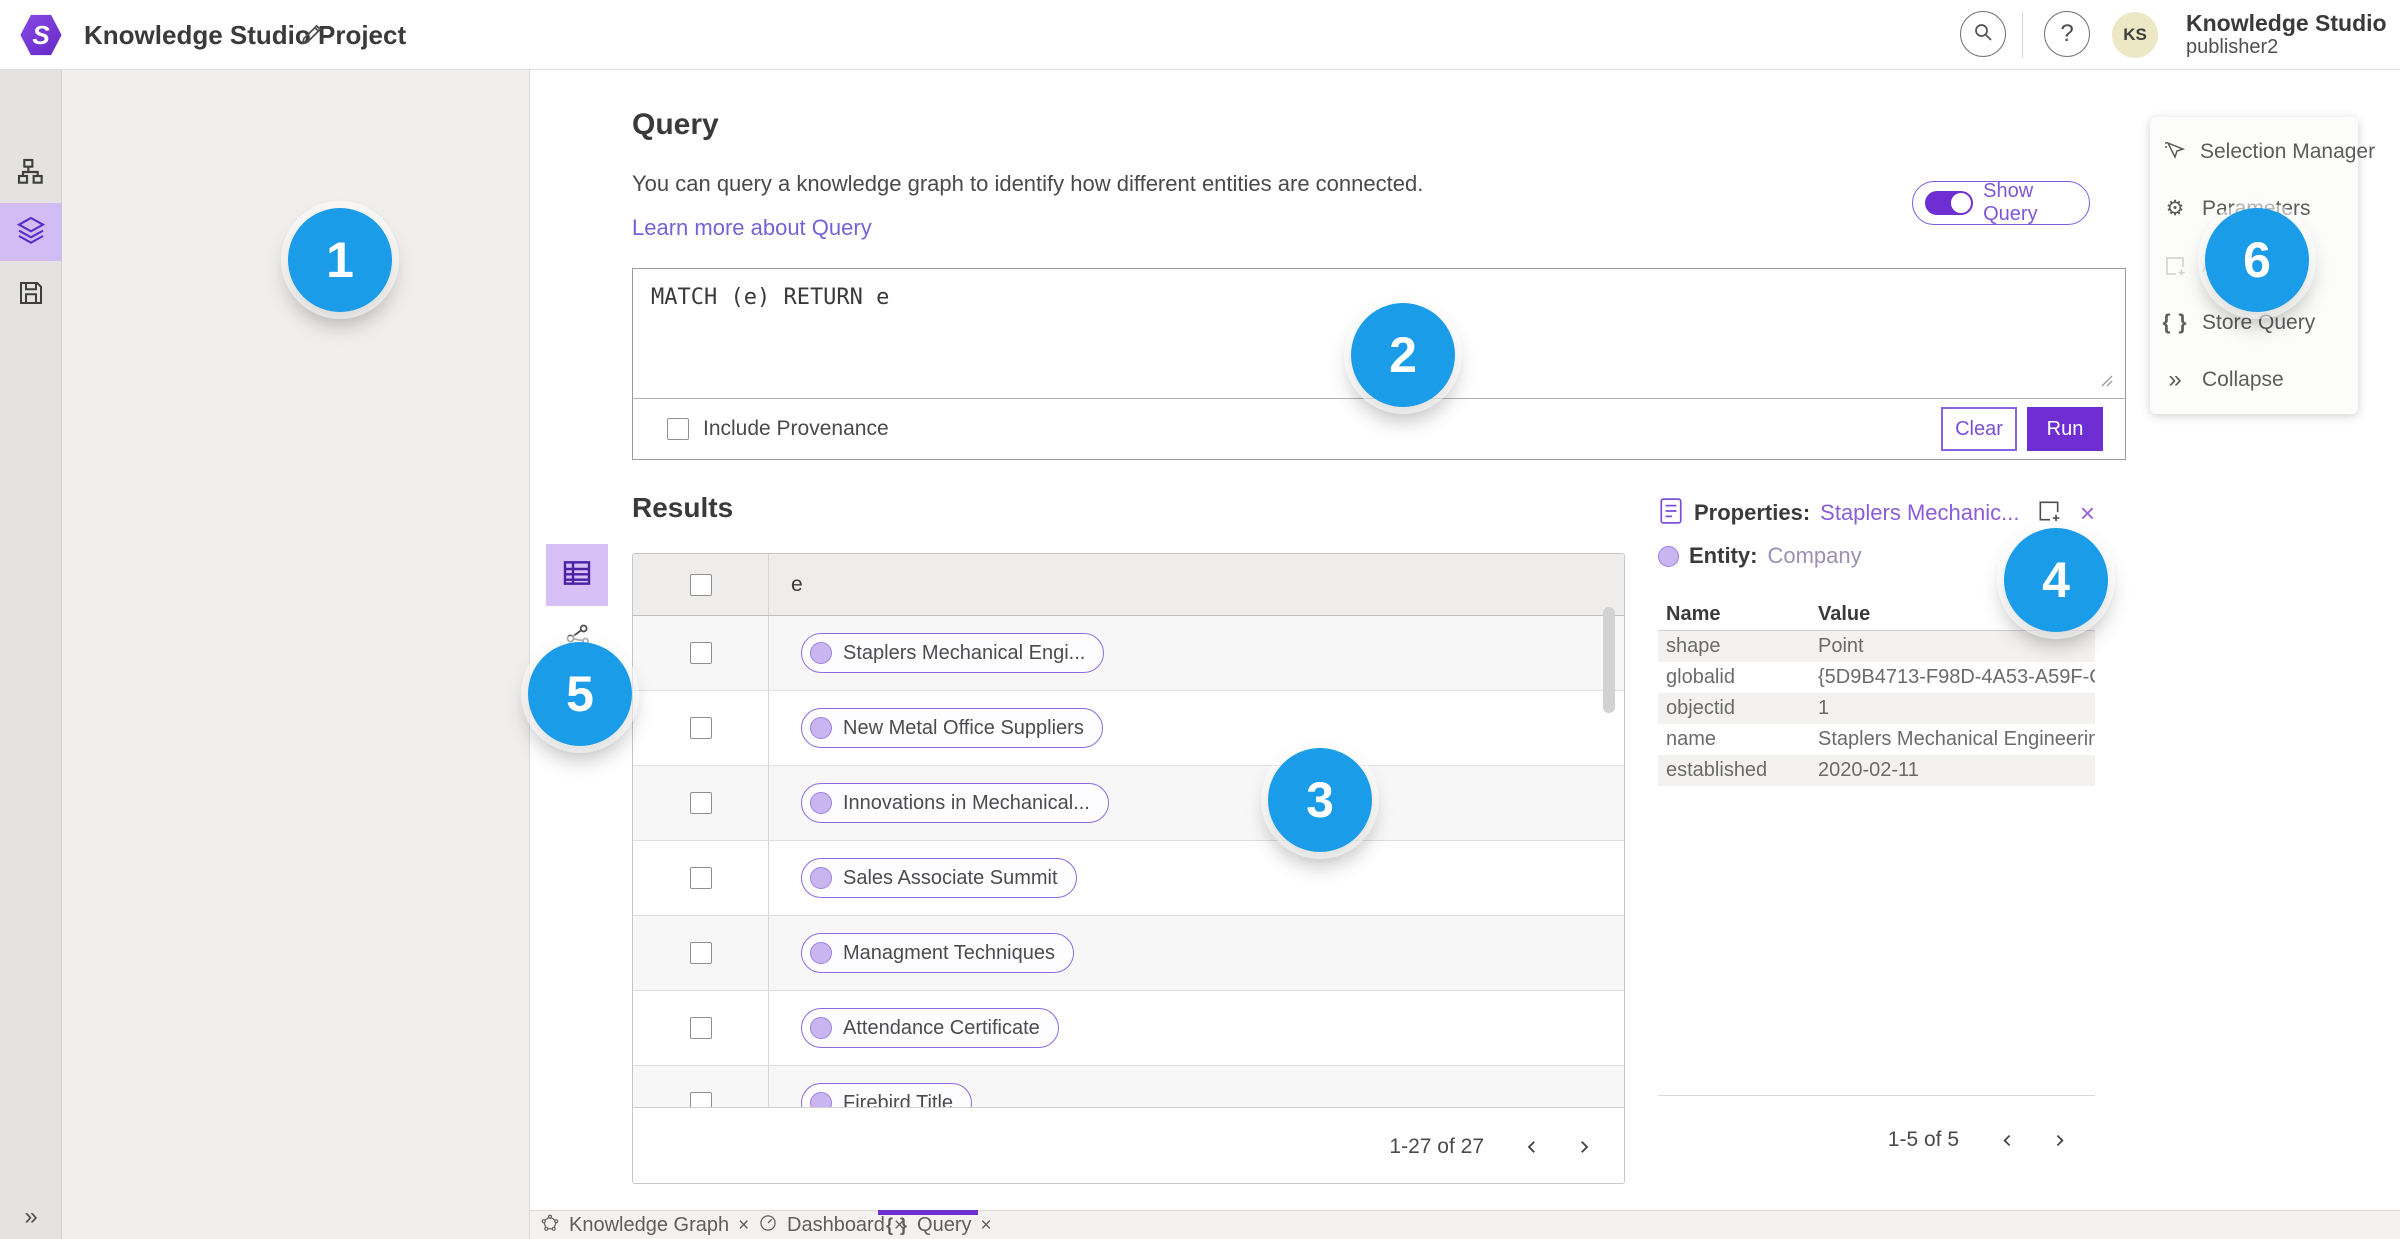 The height and width of the screenshot is (1239, 2400). Describe the element at coordinates (2010, 202) in the screenshot. I see `show-query-label: Show Query` at that location.